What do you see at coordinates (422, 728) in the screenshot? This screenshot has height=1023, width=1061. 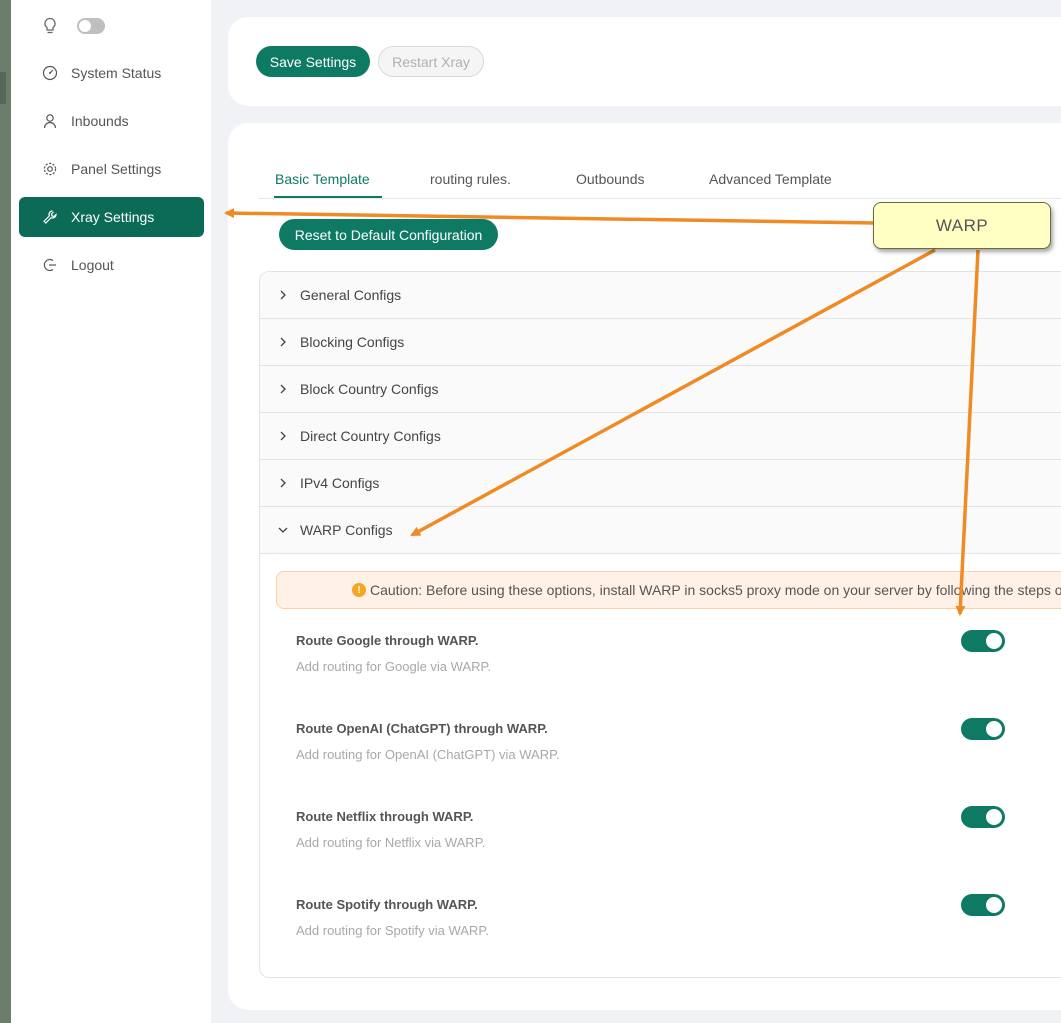 I see `setting-title-openai: Route OpenAI (ChatGPT) through WARP.` at bounding box center [422, 728].